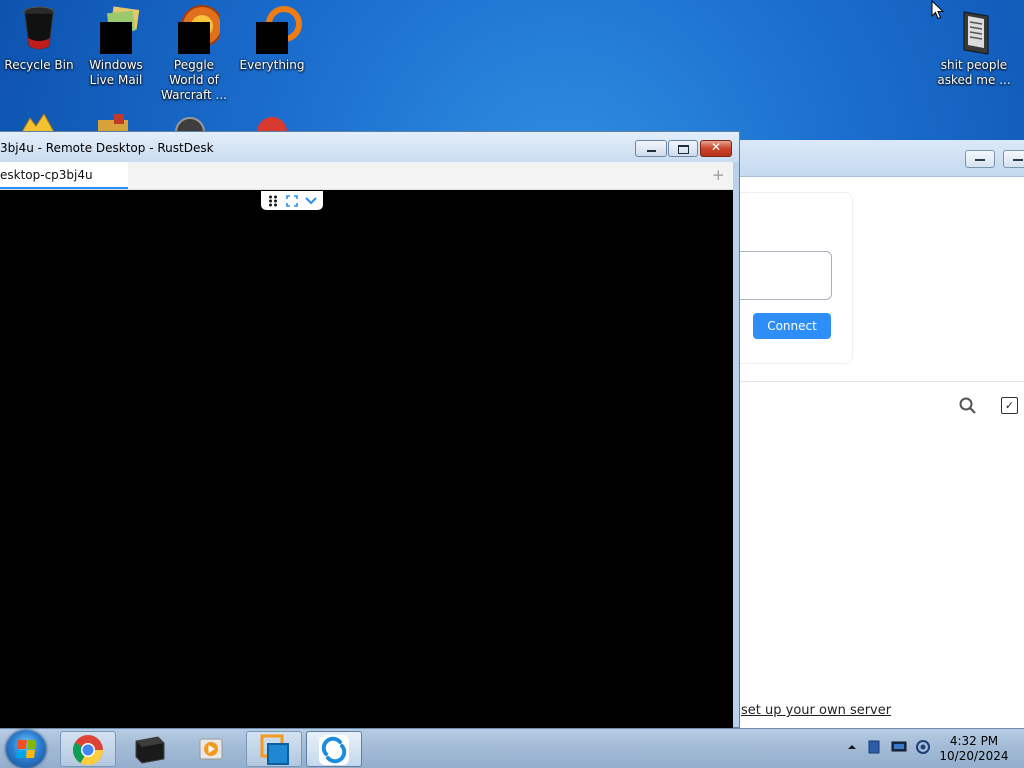  I want to click on taskbar-terminal, so click(150, 749).